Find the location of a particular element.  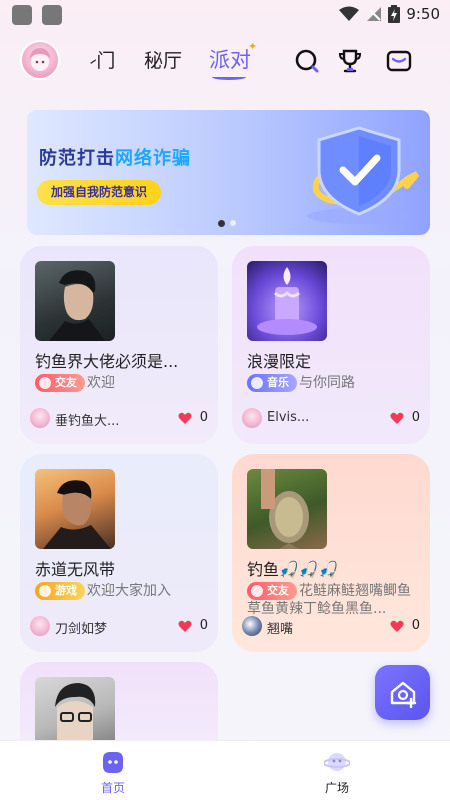

room-footer: Elvis... 0 is located at coordinates (332, 419).